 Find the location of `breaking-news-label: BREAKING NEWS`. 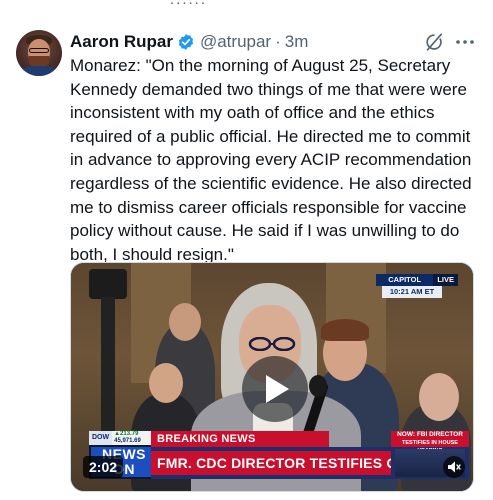

breaking-news-label: BREAKING NEWS is located at coordinates (240, 439).